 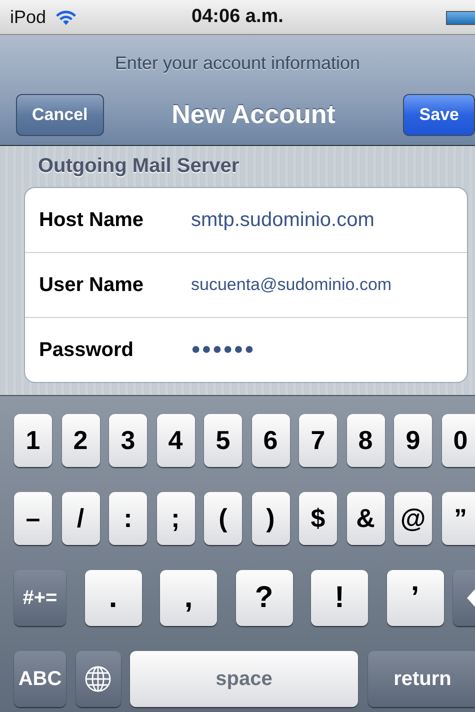 I want to click on keyboard-key: 4, so click(x=175, y=440).